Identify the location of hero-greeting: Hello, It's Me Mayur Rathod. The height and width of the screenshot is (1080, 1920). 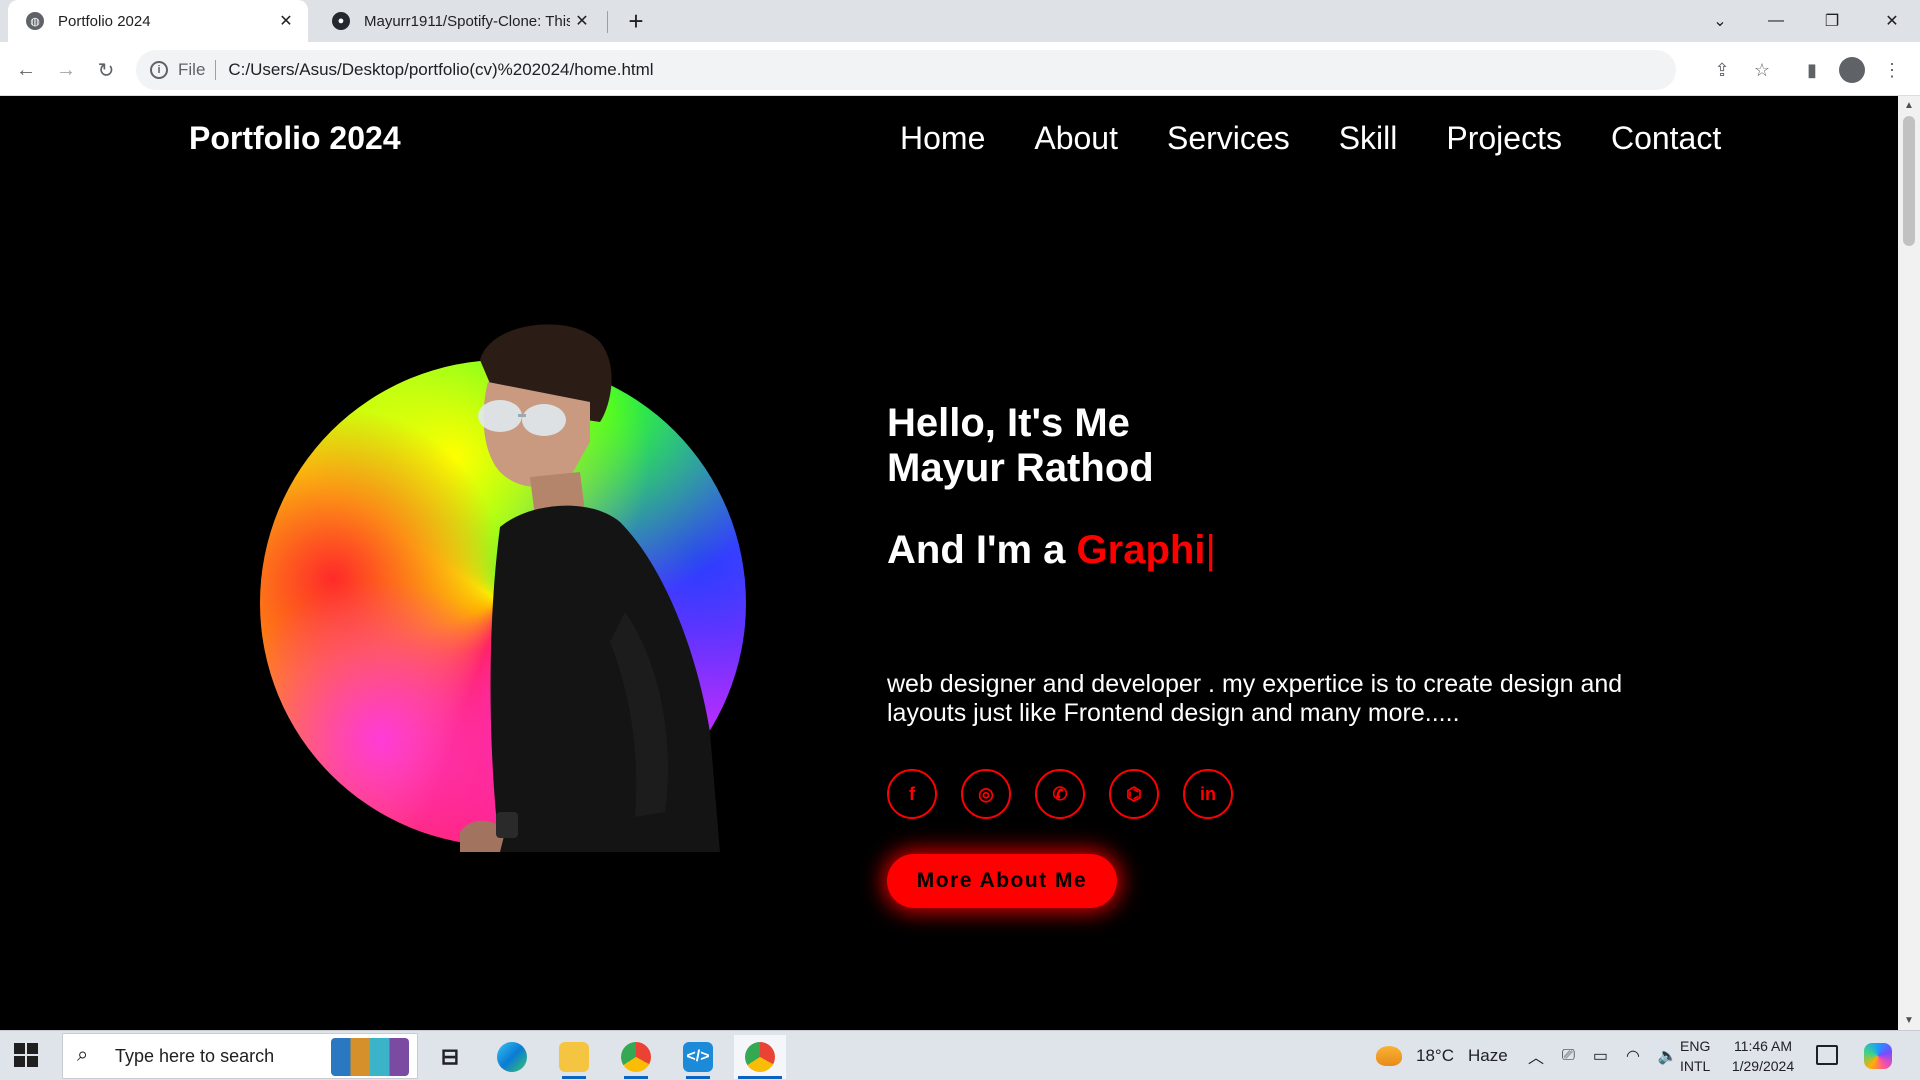
(1020, 446).